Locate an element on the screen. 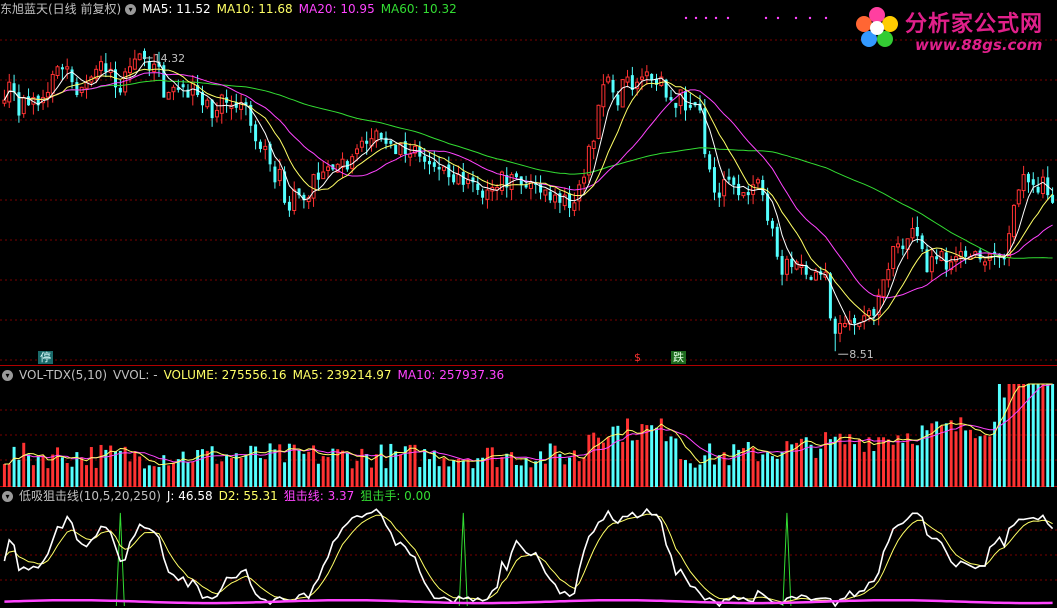  stock-name: 东旭蓝天(日线 前复权) is located at coordinates (61, 9).